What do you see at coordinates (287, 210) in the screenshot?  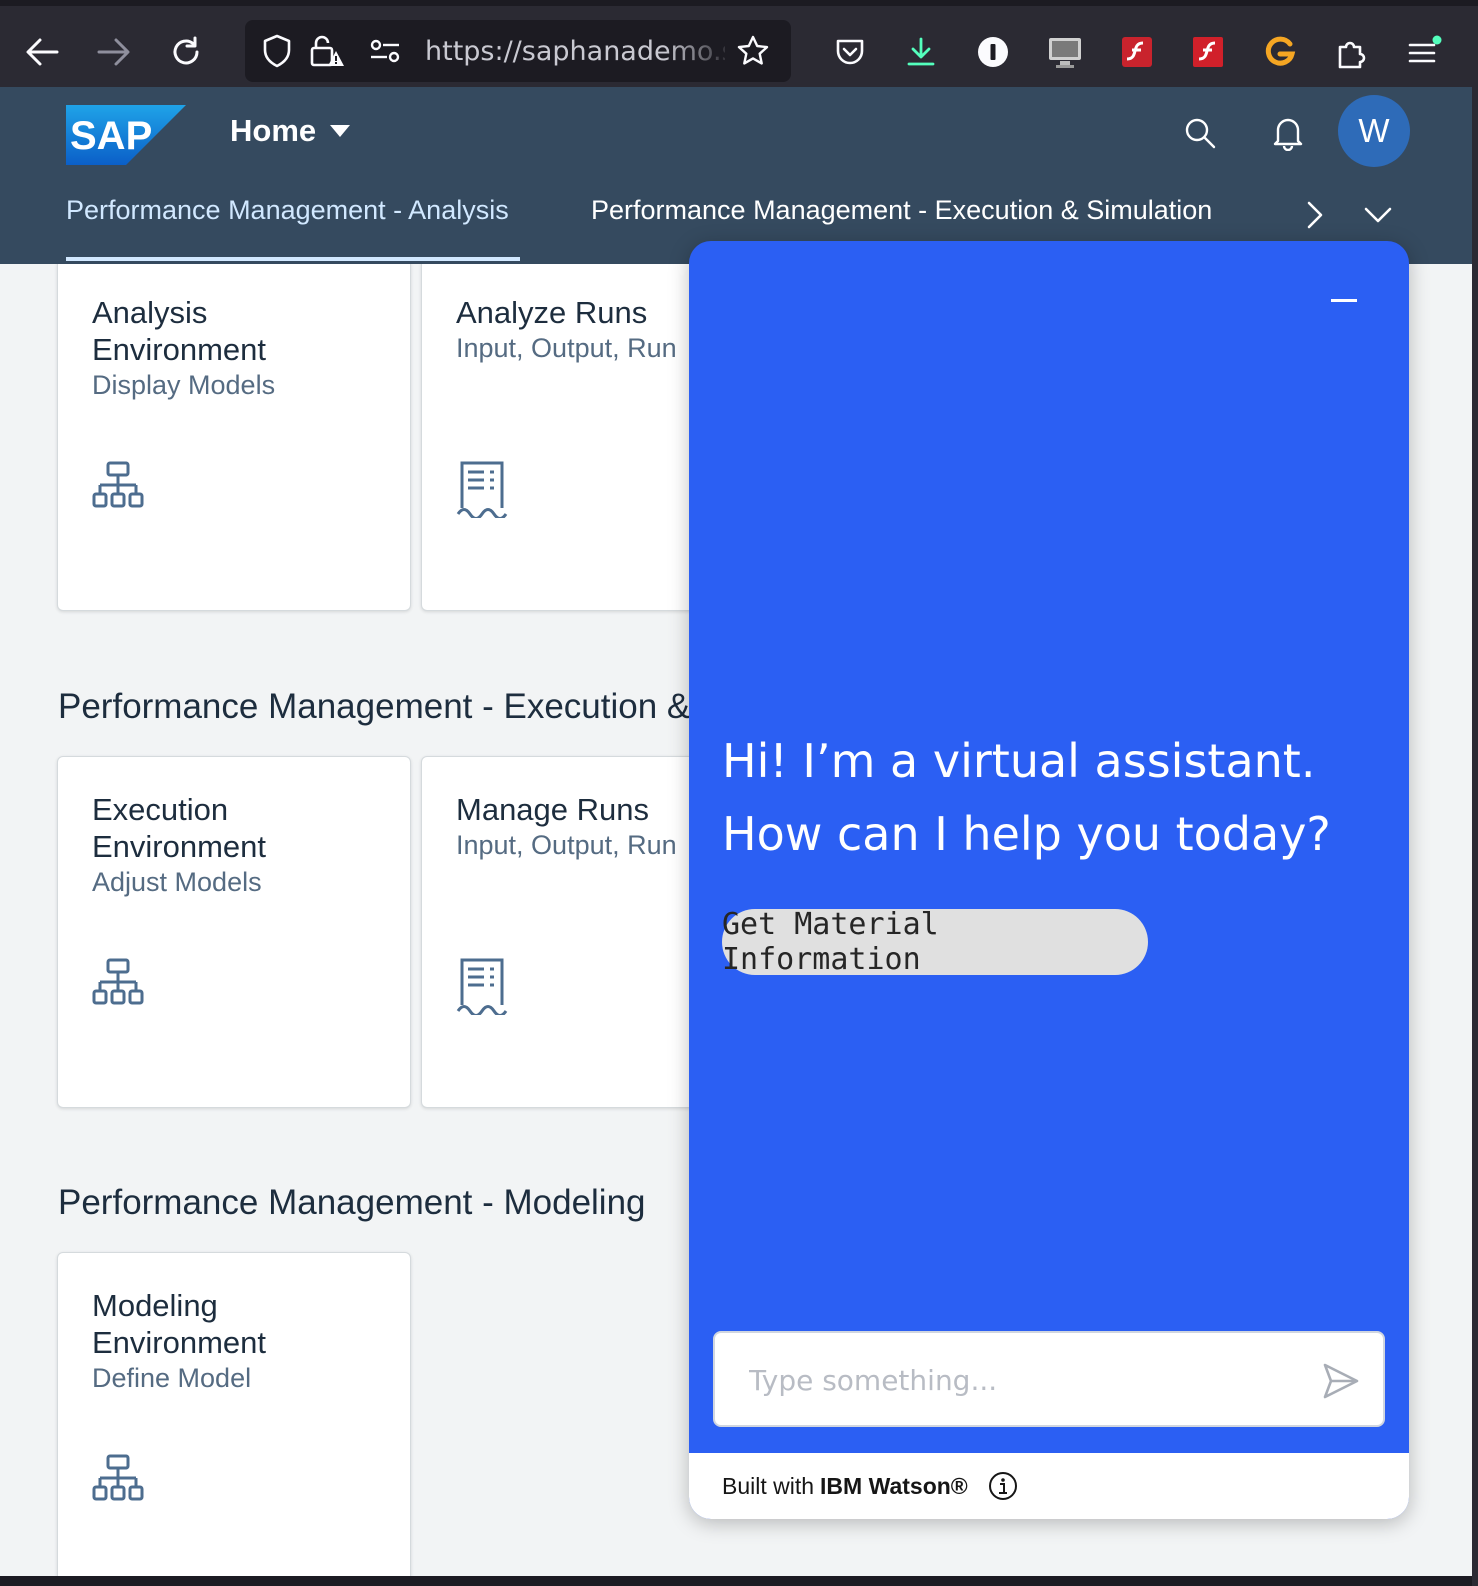 I see `tab-analysis: Performance Management - Analysis` at bounding box center [287, 210].